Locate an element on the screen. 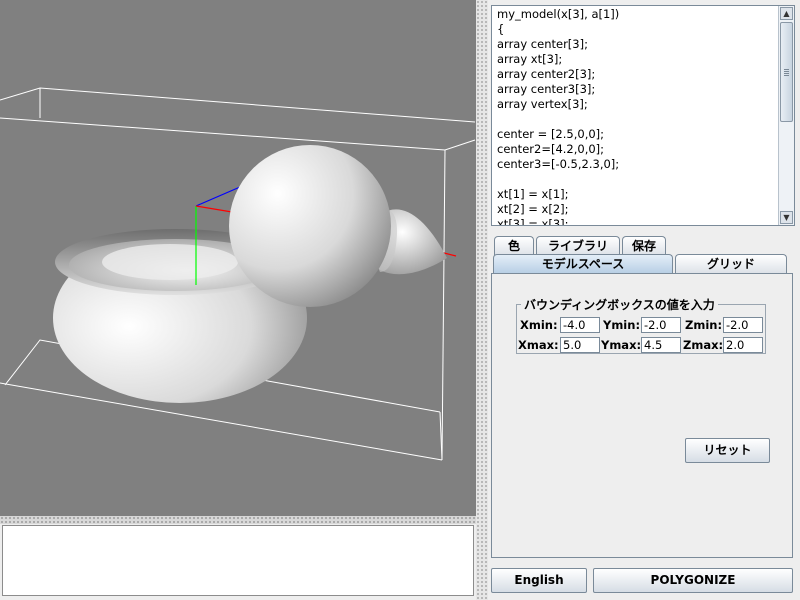  scroll-down-button: ▼ is located at coordinates (786, 217).